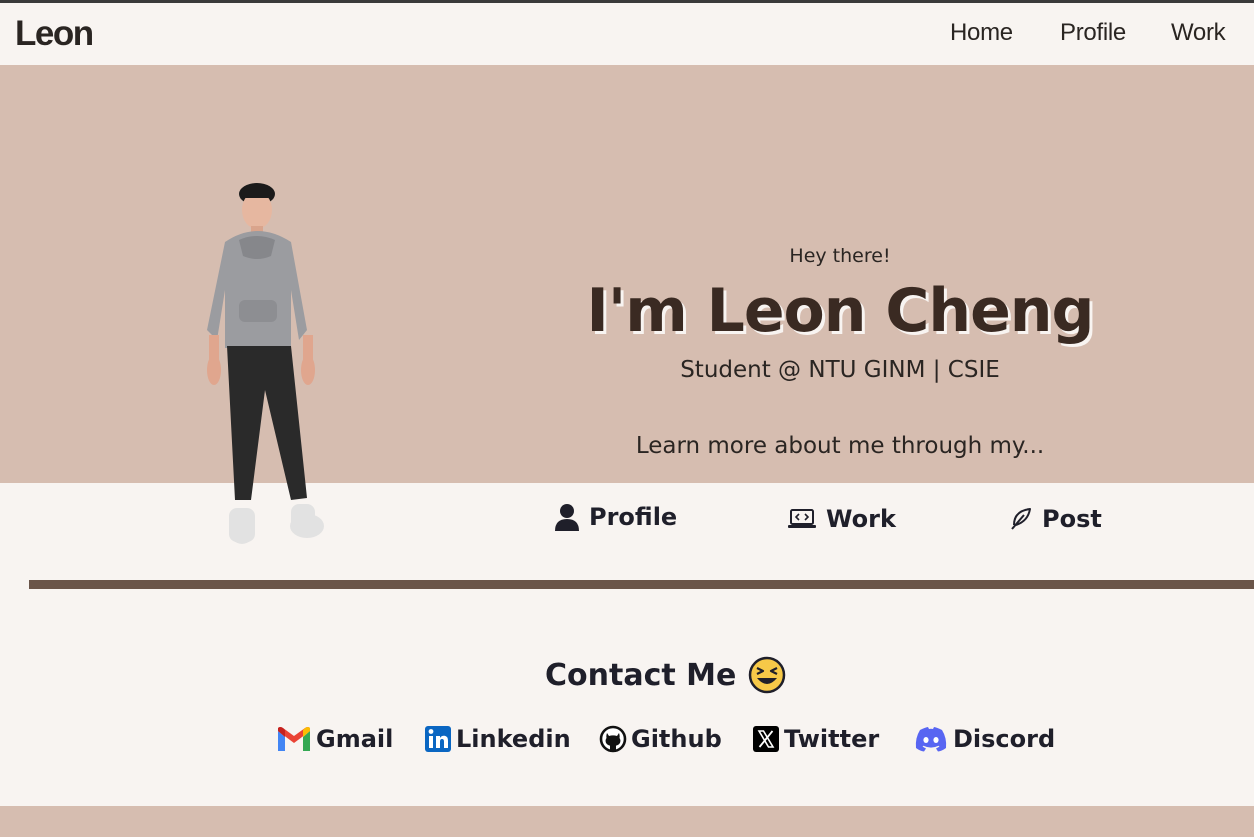 The image size is (1254, 837). Describe the element at coordinates (981, 33) in the screenshot. I see `nav-link-home: Home` at that location.